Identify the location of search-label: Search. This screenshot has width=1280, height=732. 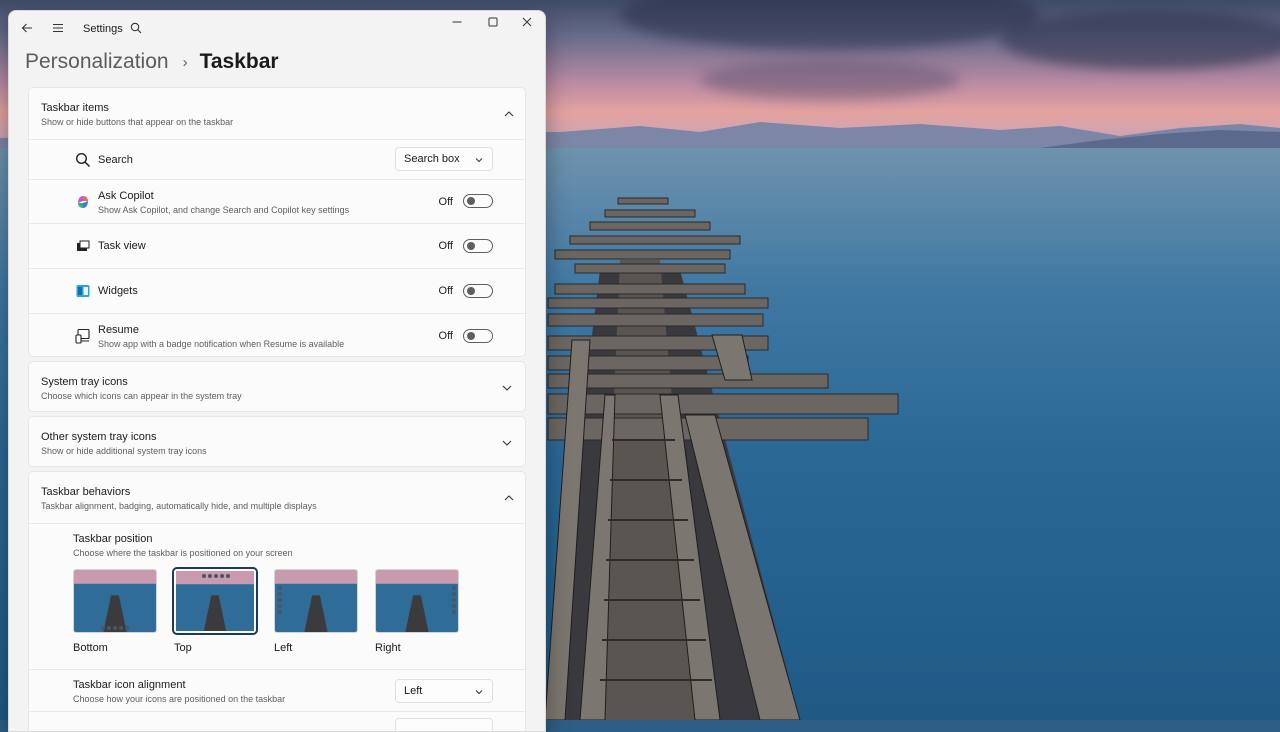
(115, 160).